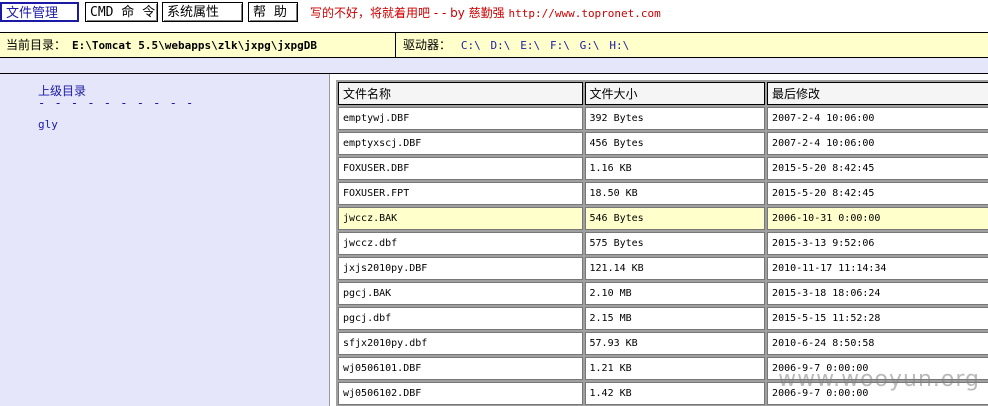  What do you see at coordinates (460, 118) in the screenshot?
I see `file-name-cell: emptywj.DBF` at bounding box center [460, 118].